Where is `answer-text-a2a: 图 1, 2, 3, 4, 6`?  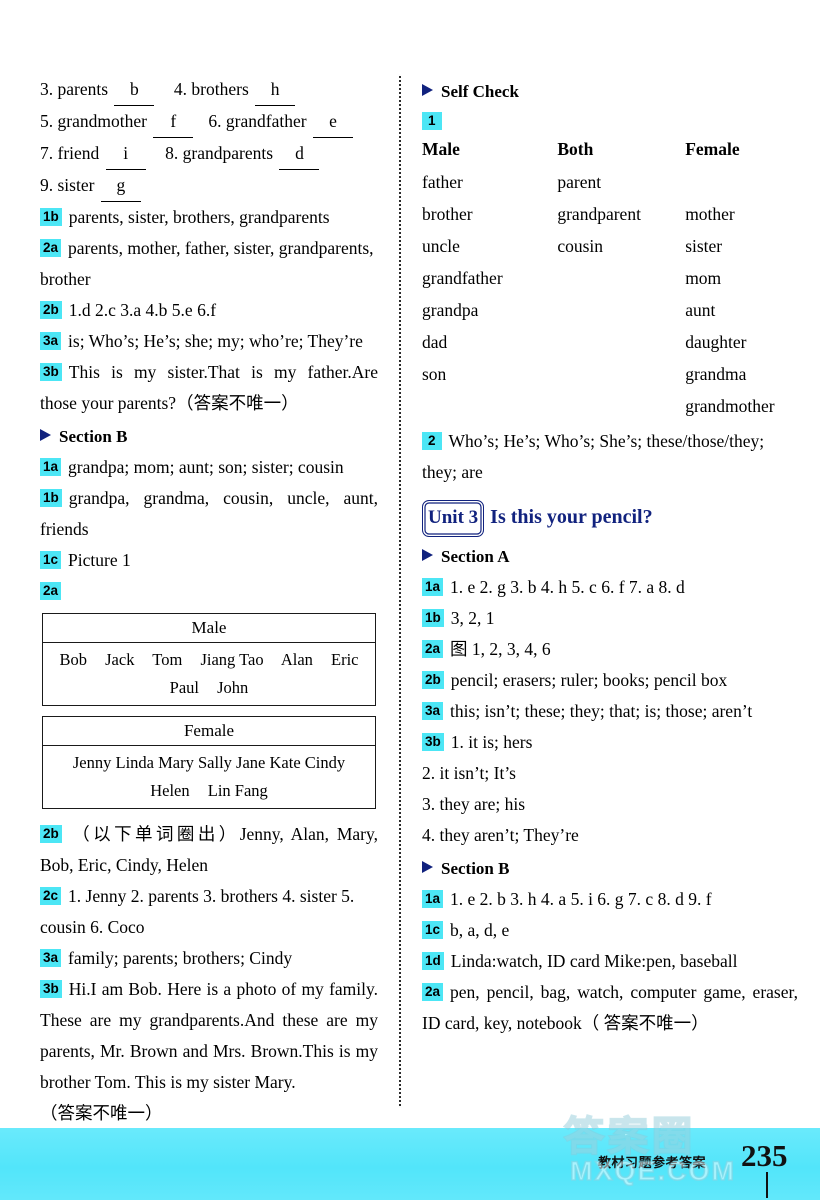
answer-text-a2a: 图 1, 2, 3, 4, 6 is located at coordinates (500, 649).